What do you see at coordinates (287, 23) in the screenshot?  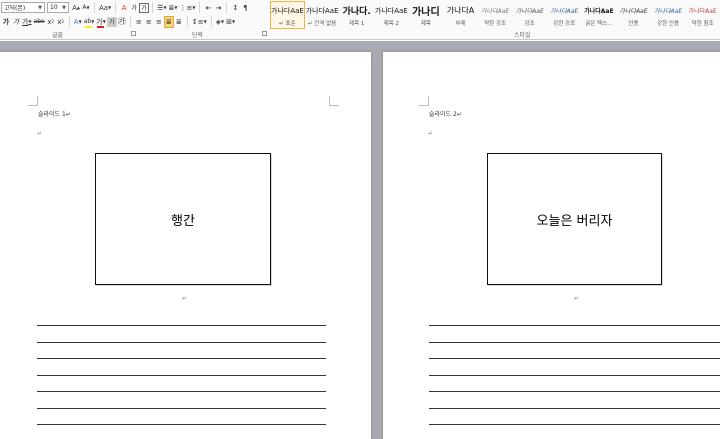 I see `style-name: ↵ 표준` at bounding box center [287, 23].